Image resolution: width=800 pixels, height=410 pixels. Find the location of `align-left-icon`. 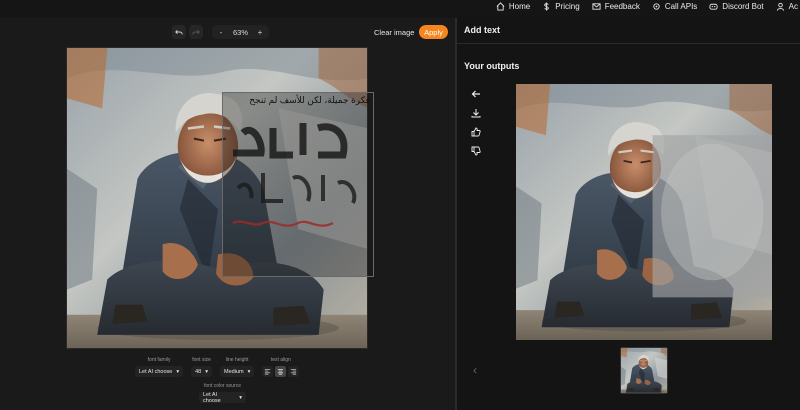

align-left-icon is located at coordinates (268, 371).